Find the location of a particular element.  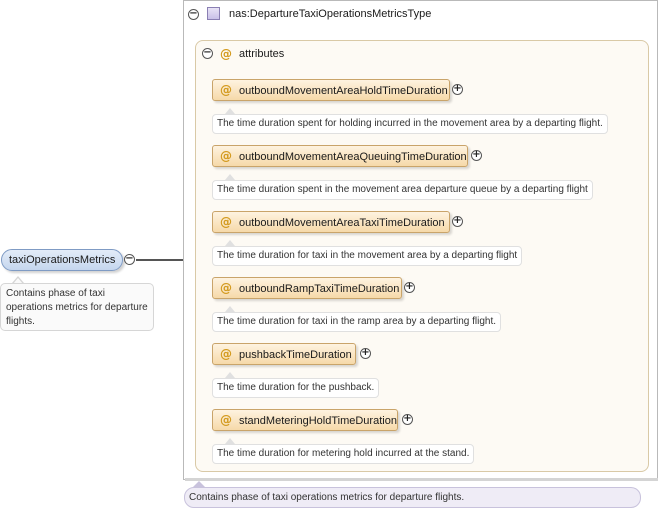

attribute-name: standMeteringHoldTimeDuration is located at coordinates (318, 421).